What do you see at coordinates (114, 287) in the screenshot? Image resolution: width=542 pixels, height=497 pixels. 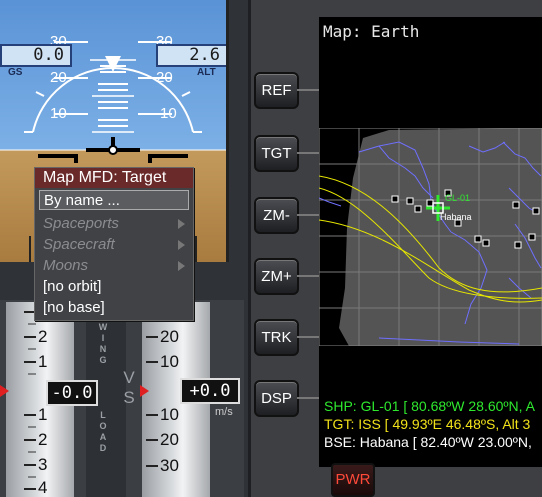 I see `menu-item-no-orbit: [no orbit]` at bounding box center [114, 287].